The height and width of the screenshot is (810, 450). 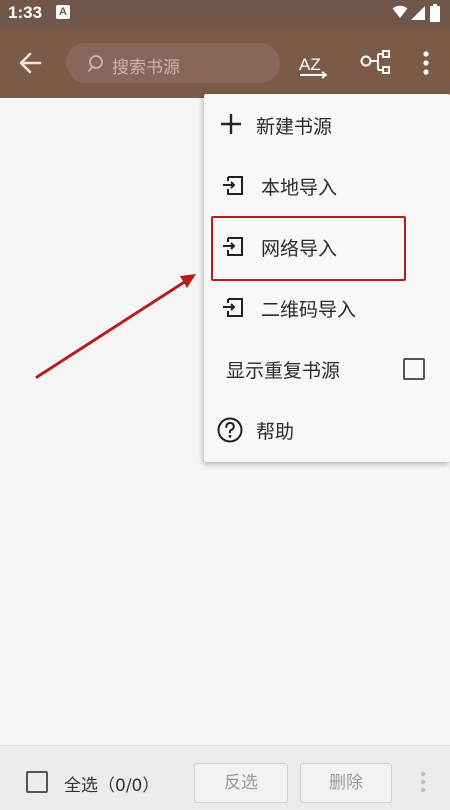 I want to click on more-vert-icon, so click(x=423, y=782).